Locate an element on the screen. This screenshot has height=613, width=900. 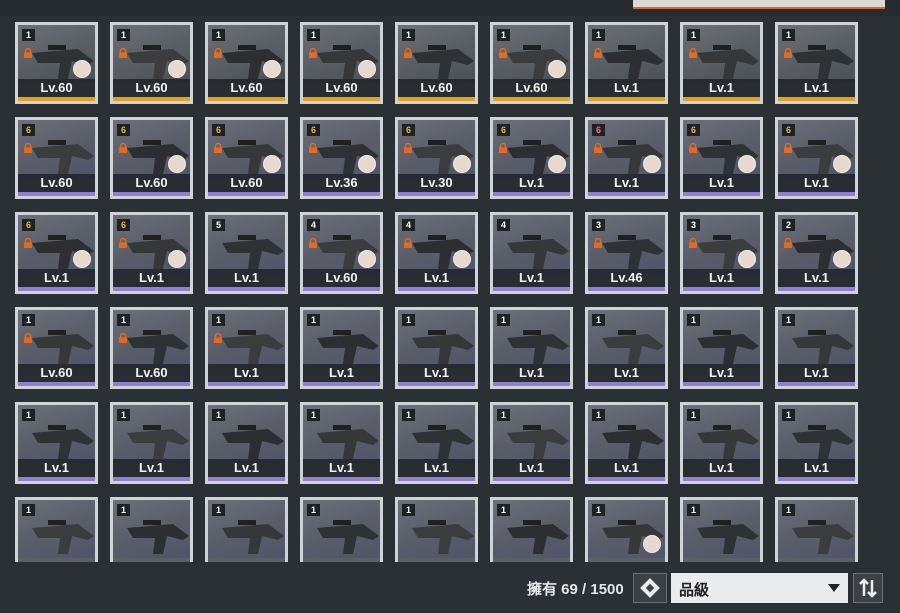
weapon-level: Lv.36 is located at coordinates (341, 183).